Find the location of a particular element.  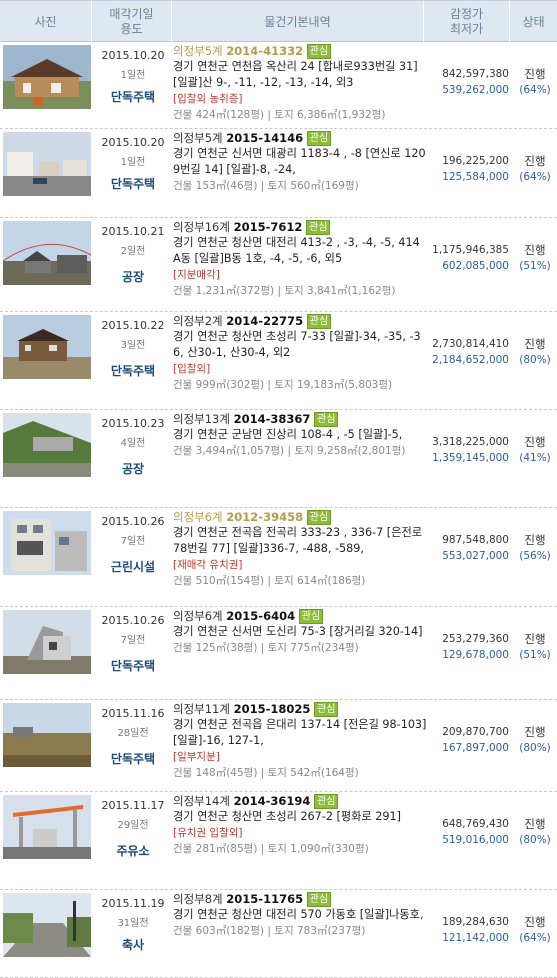

case-line: 의정부11계 2015-18025 관심 is located at coordinates (300, 709).